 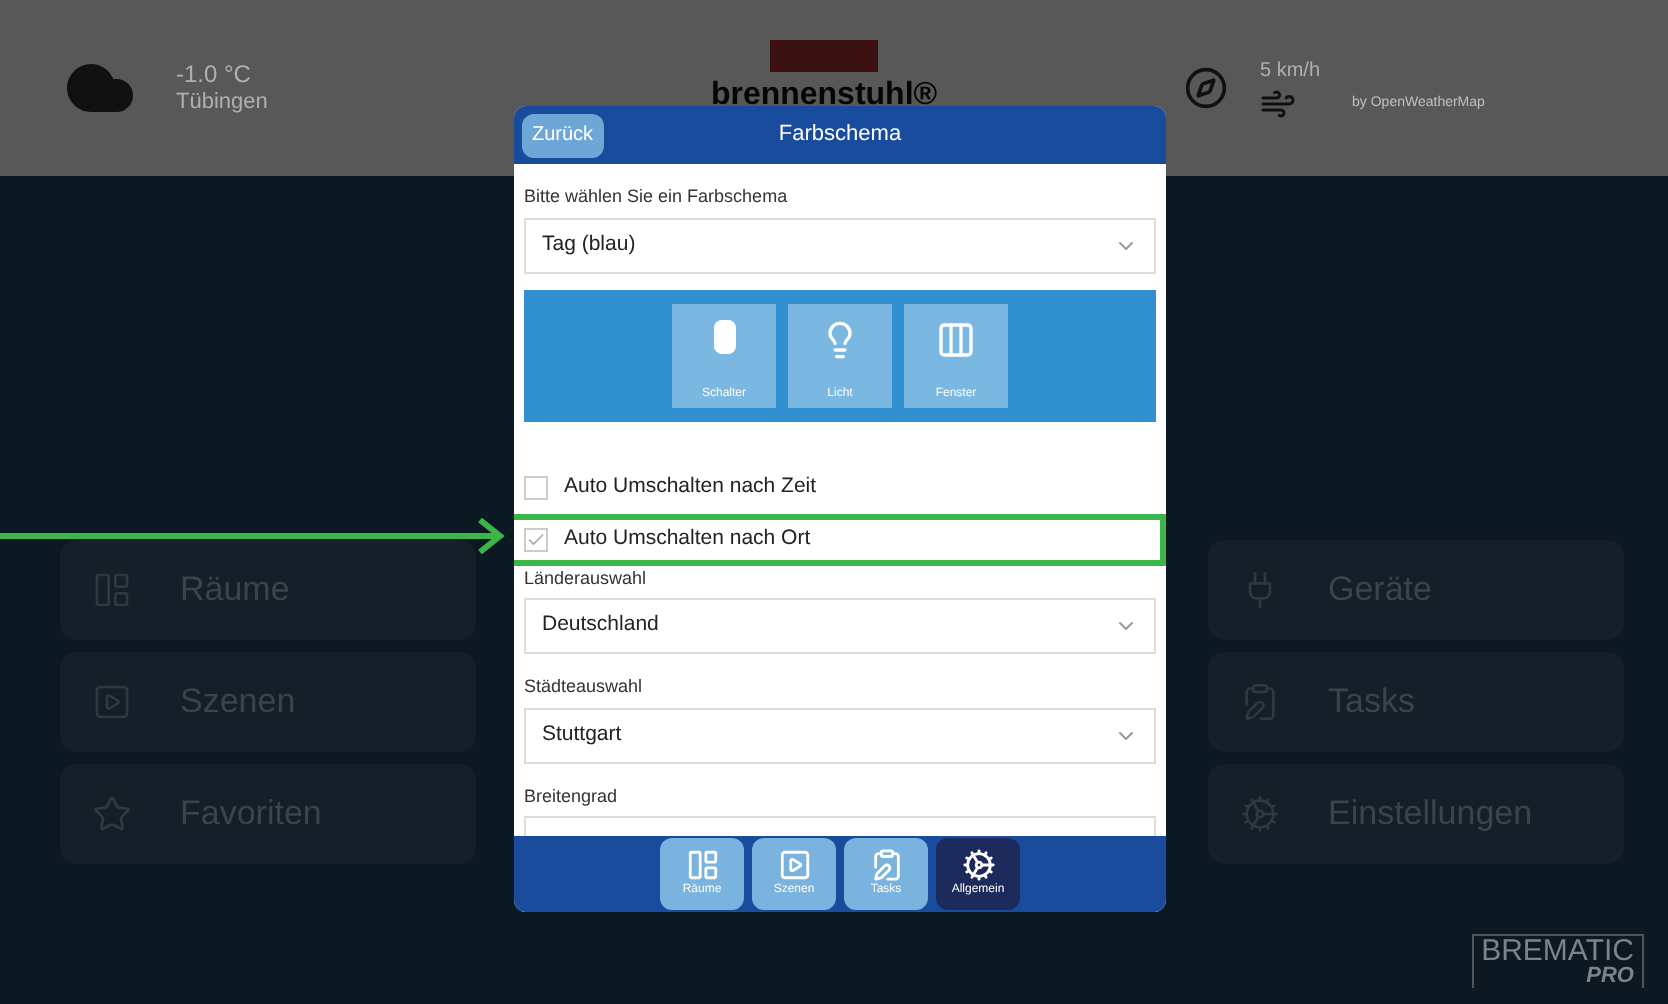 What do you see at coordinates (840, 135) in the screenshot?
I see `dialog-title: Farbschema` at bounding box center [840, 135].